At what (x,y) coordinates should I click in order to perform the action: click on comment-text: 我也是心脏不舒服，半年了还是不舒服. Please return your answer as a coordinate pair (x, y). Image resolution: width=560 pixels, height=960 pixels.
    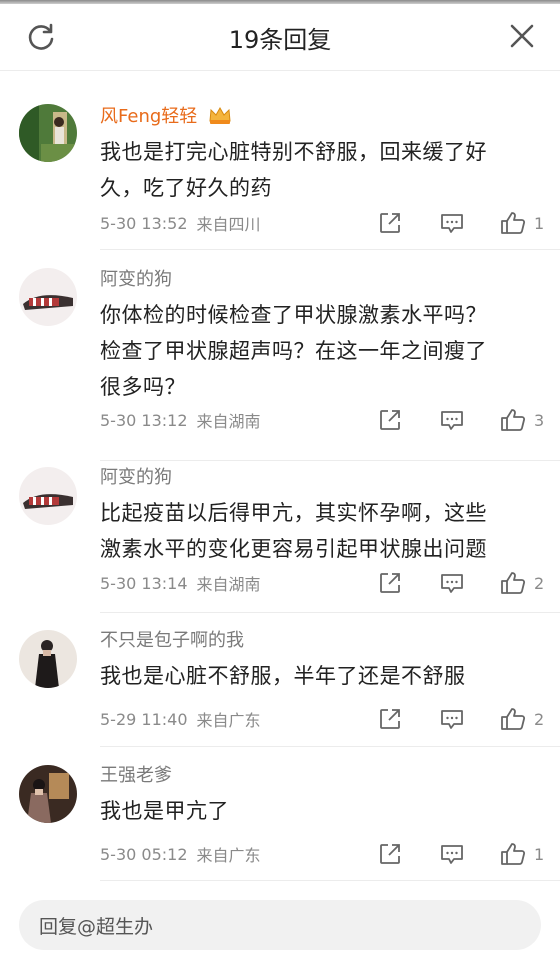
    Looking at the image, I should click on (283, 676).